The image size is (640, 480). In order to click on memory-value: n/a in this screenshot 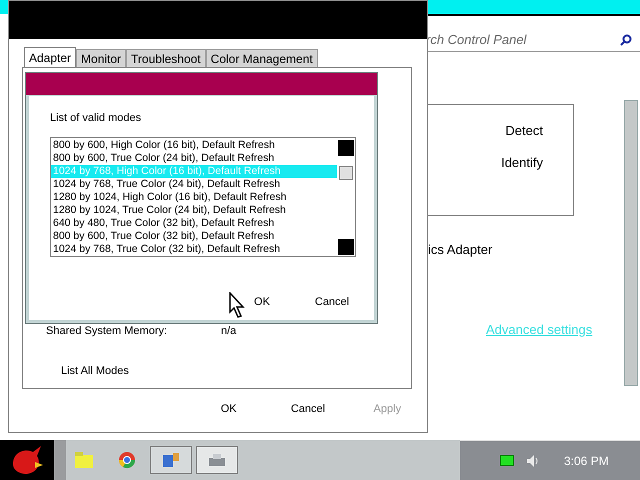, I will do `click(228, 331)`.